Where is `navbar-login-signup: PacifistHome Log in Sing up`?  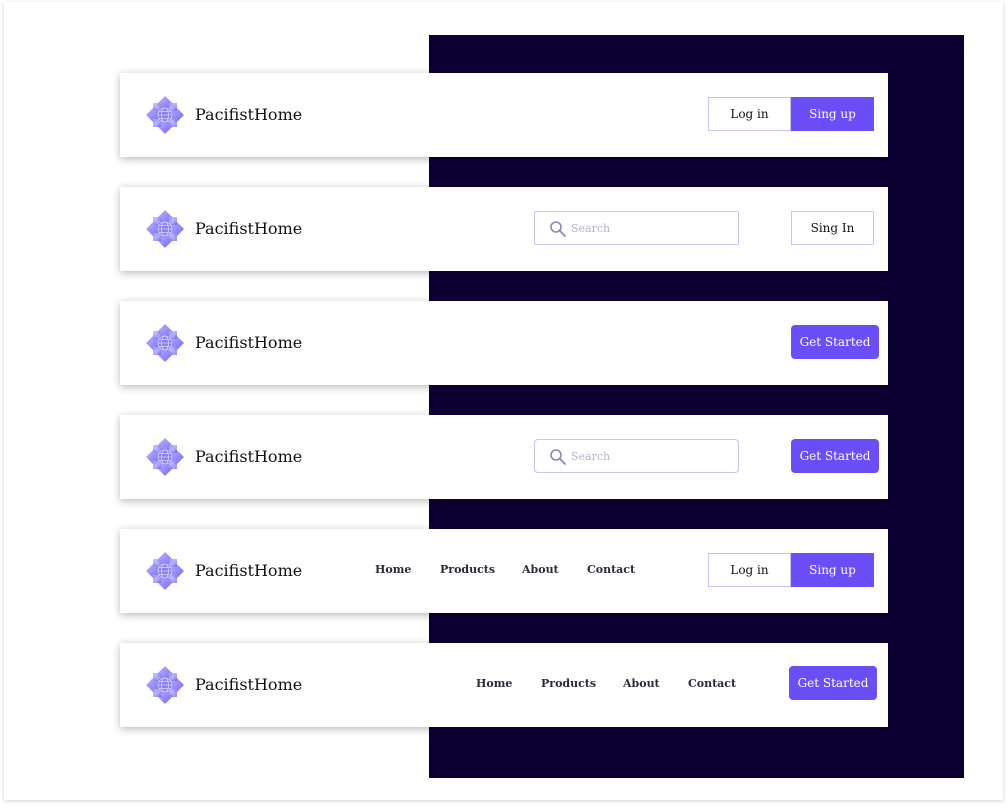 navbar-login-signup: PacifistHome Log in Sing up is located at coordinates (504, 115).